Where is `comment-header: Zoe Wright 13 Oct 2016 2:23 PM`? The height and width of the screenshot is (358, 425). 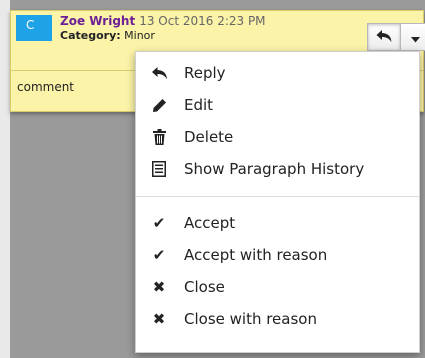 comment-header: Zoe Wright 13 Oct 2016 2:23 PM is located at coordinates (163, 21).